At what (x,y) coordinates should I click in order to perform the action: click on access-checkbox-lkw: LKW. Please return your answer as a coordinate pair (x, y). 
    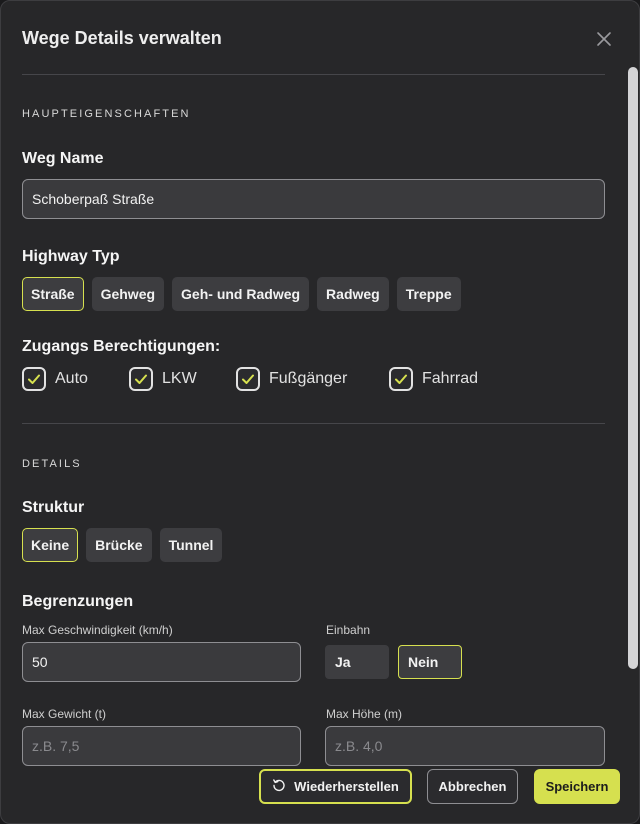
    Looking at the image, I should click on (163, 379).